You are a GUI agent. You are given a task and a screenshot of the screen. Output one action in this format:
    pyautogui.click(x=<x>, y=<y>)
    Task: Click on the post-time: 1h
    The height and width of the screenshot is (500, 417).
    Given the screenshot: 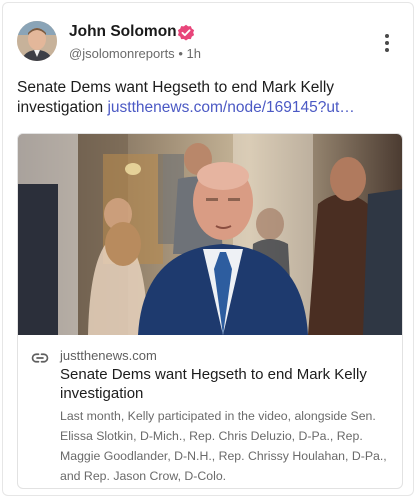 What is the action you would take?
    pyautogui.click(x=194, y=53)
    